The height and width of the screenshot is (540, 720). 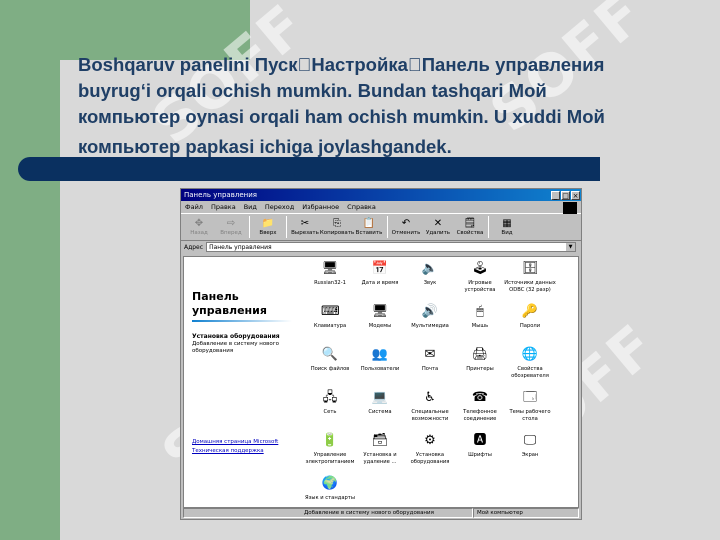 What do you see at coordinates (480, 397) in the screenshot?
I see `control-panel-item-icon: ☎` at bounding box center [480, 397].